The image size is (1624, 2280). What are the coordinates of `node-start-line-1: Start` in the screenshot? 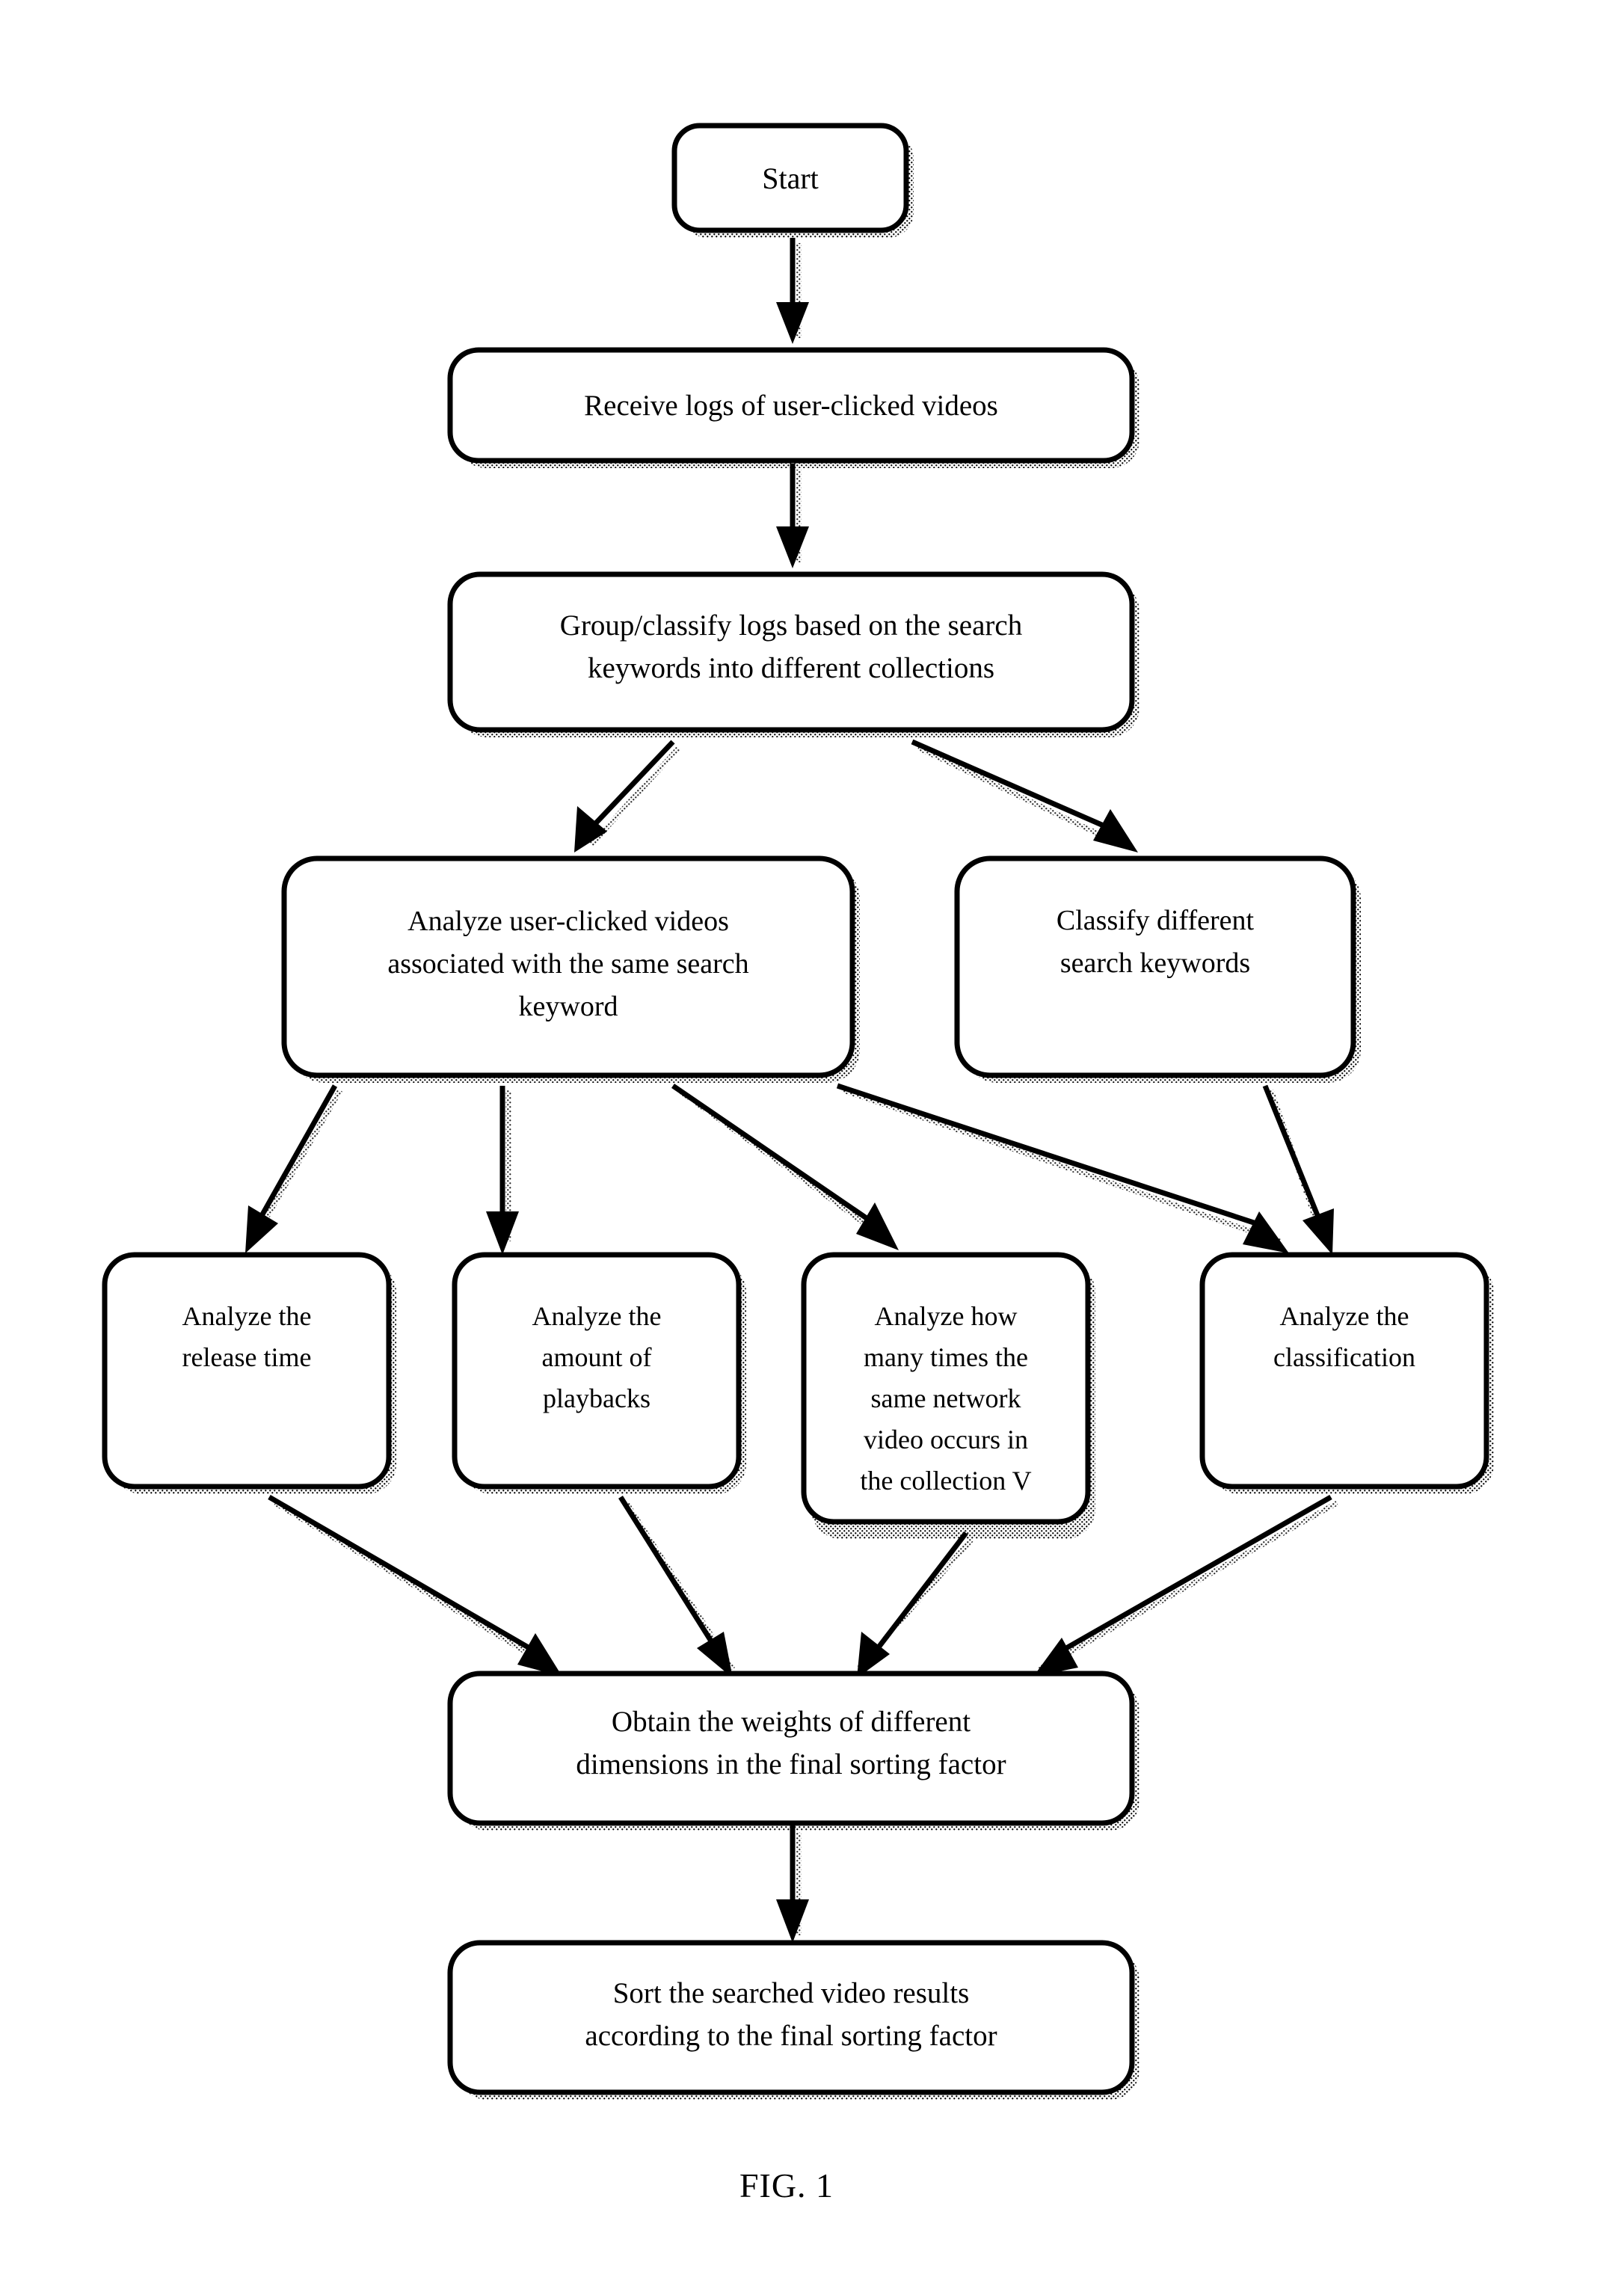 It's located at (790, 178).